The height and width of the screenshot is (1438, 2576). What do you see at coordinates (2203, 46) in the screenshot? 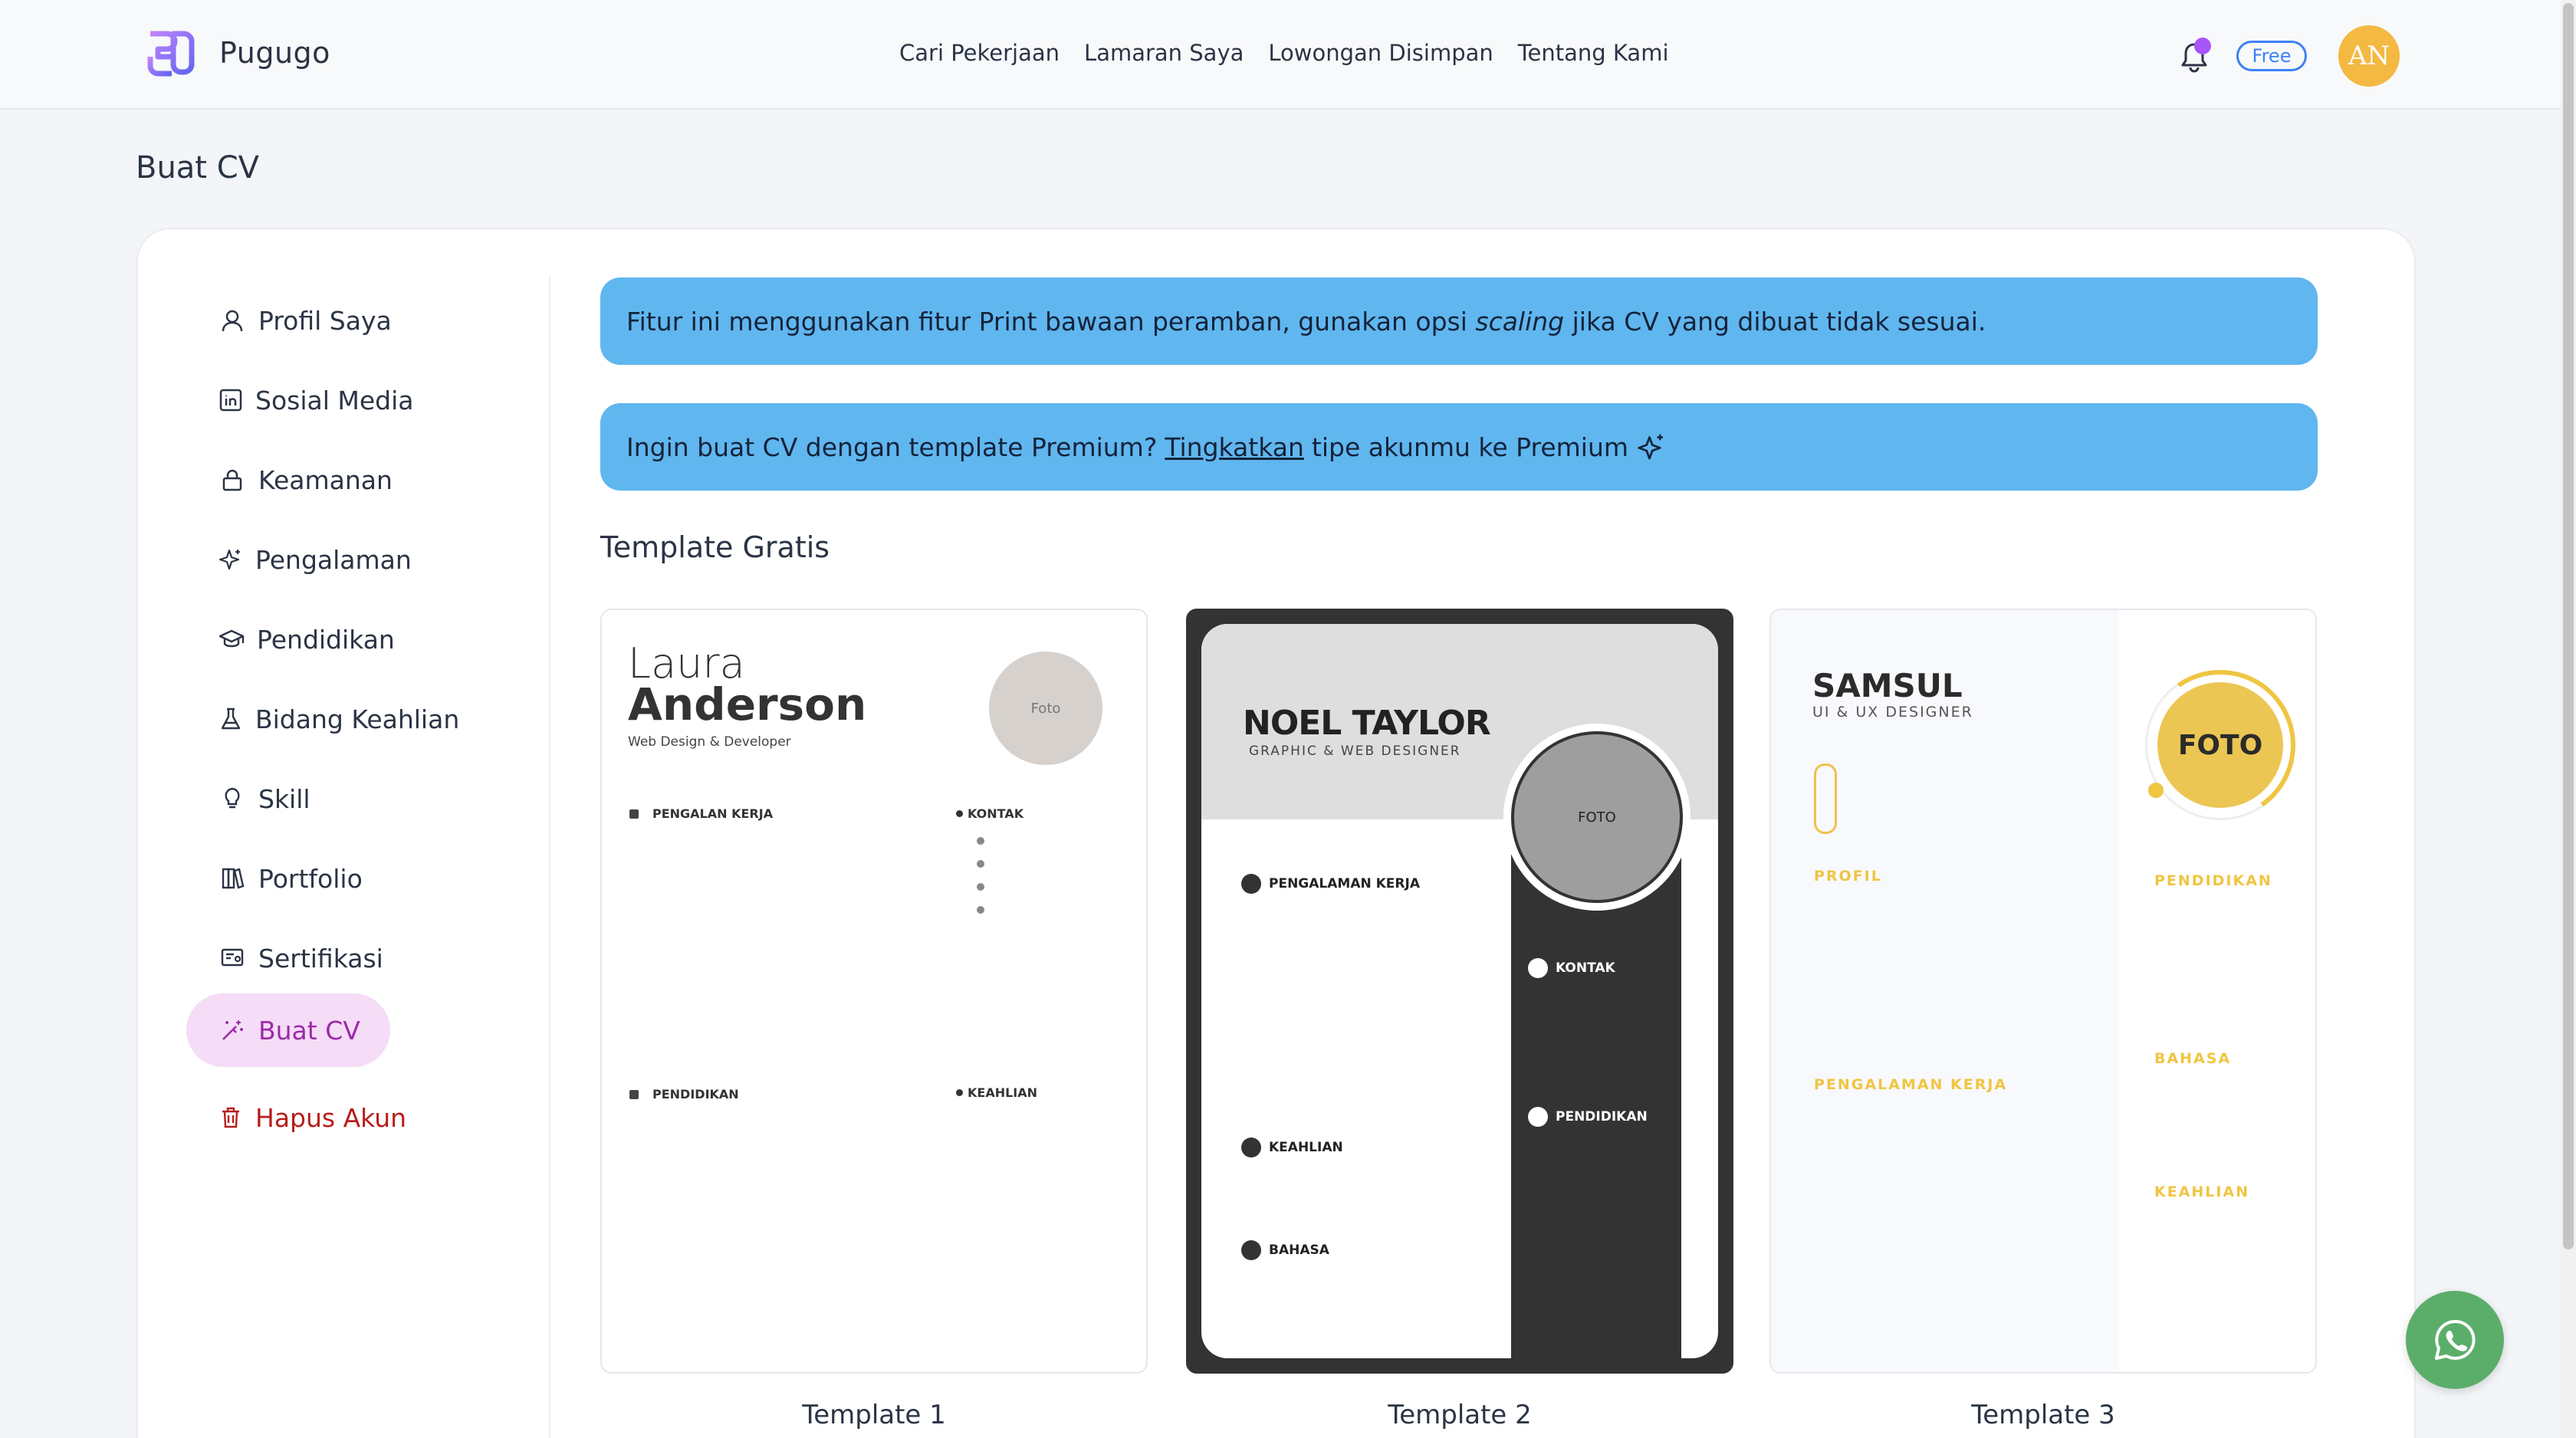
I see `notification-dot` at bounding box center [2203, 46].